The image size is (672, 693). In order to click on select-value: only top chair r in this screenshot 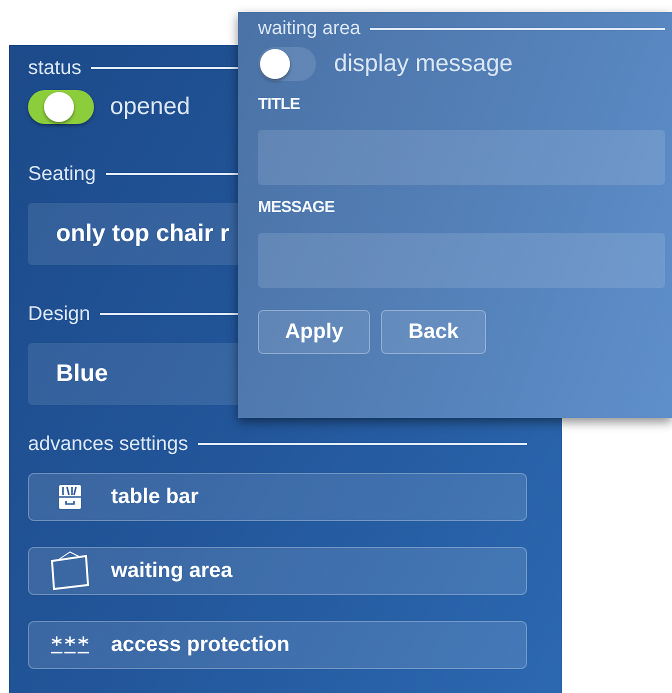, I will do `click(143, 234)`.